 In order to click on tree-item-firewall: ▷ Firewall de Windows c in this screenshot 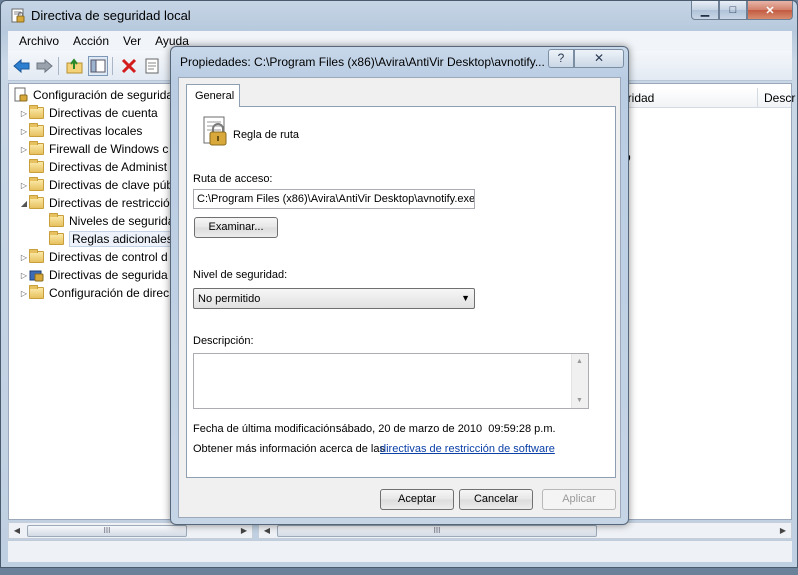, I will do `click(93, 149)`.